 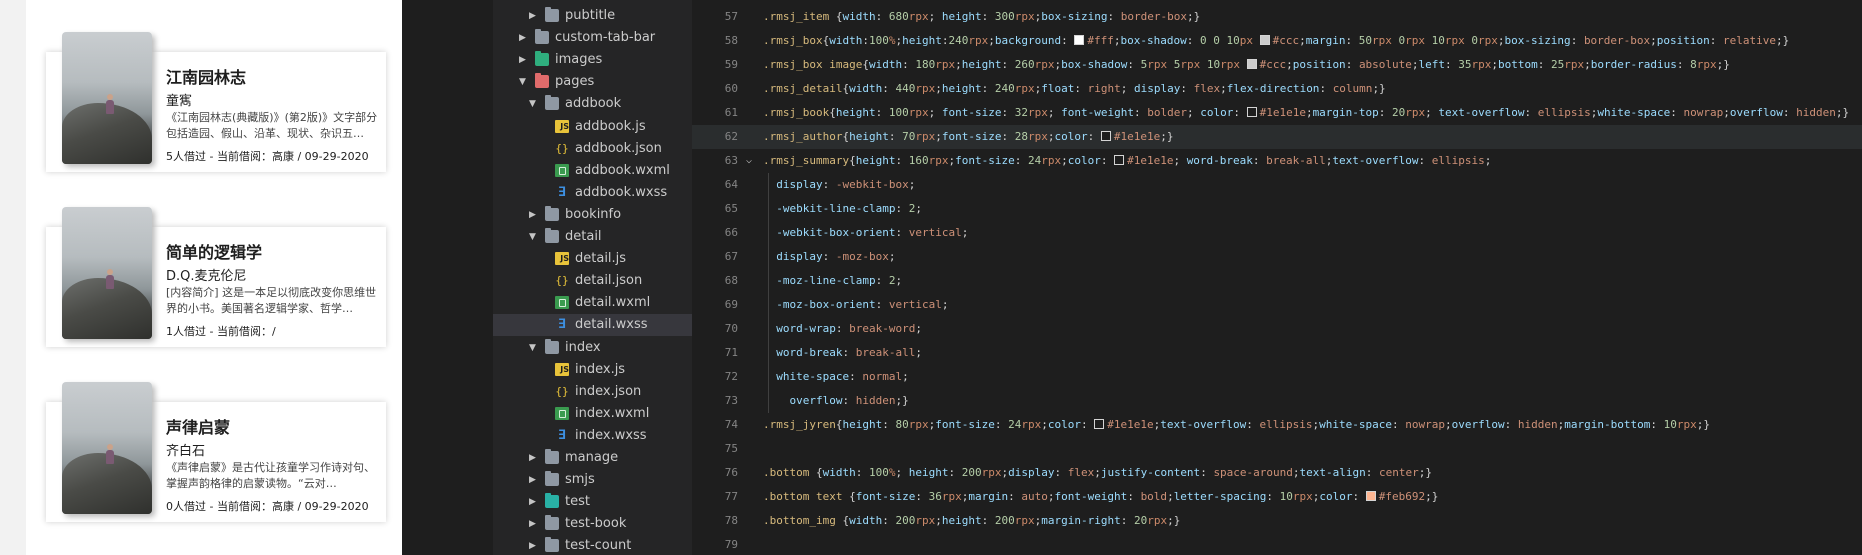 I want to click on line-number: 79, so click(x=731, y=544).